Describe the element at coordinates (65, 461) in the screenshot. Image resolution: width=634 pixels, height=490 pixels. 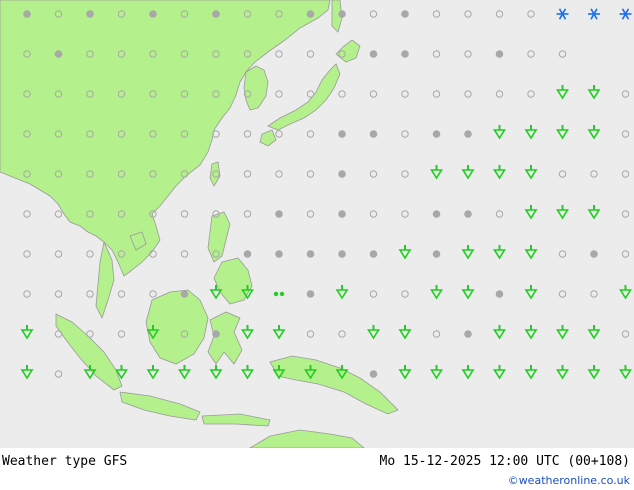
I see `map-model-label: Weather type GFS` at that location.